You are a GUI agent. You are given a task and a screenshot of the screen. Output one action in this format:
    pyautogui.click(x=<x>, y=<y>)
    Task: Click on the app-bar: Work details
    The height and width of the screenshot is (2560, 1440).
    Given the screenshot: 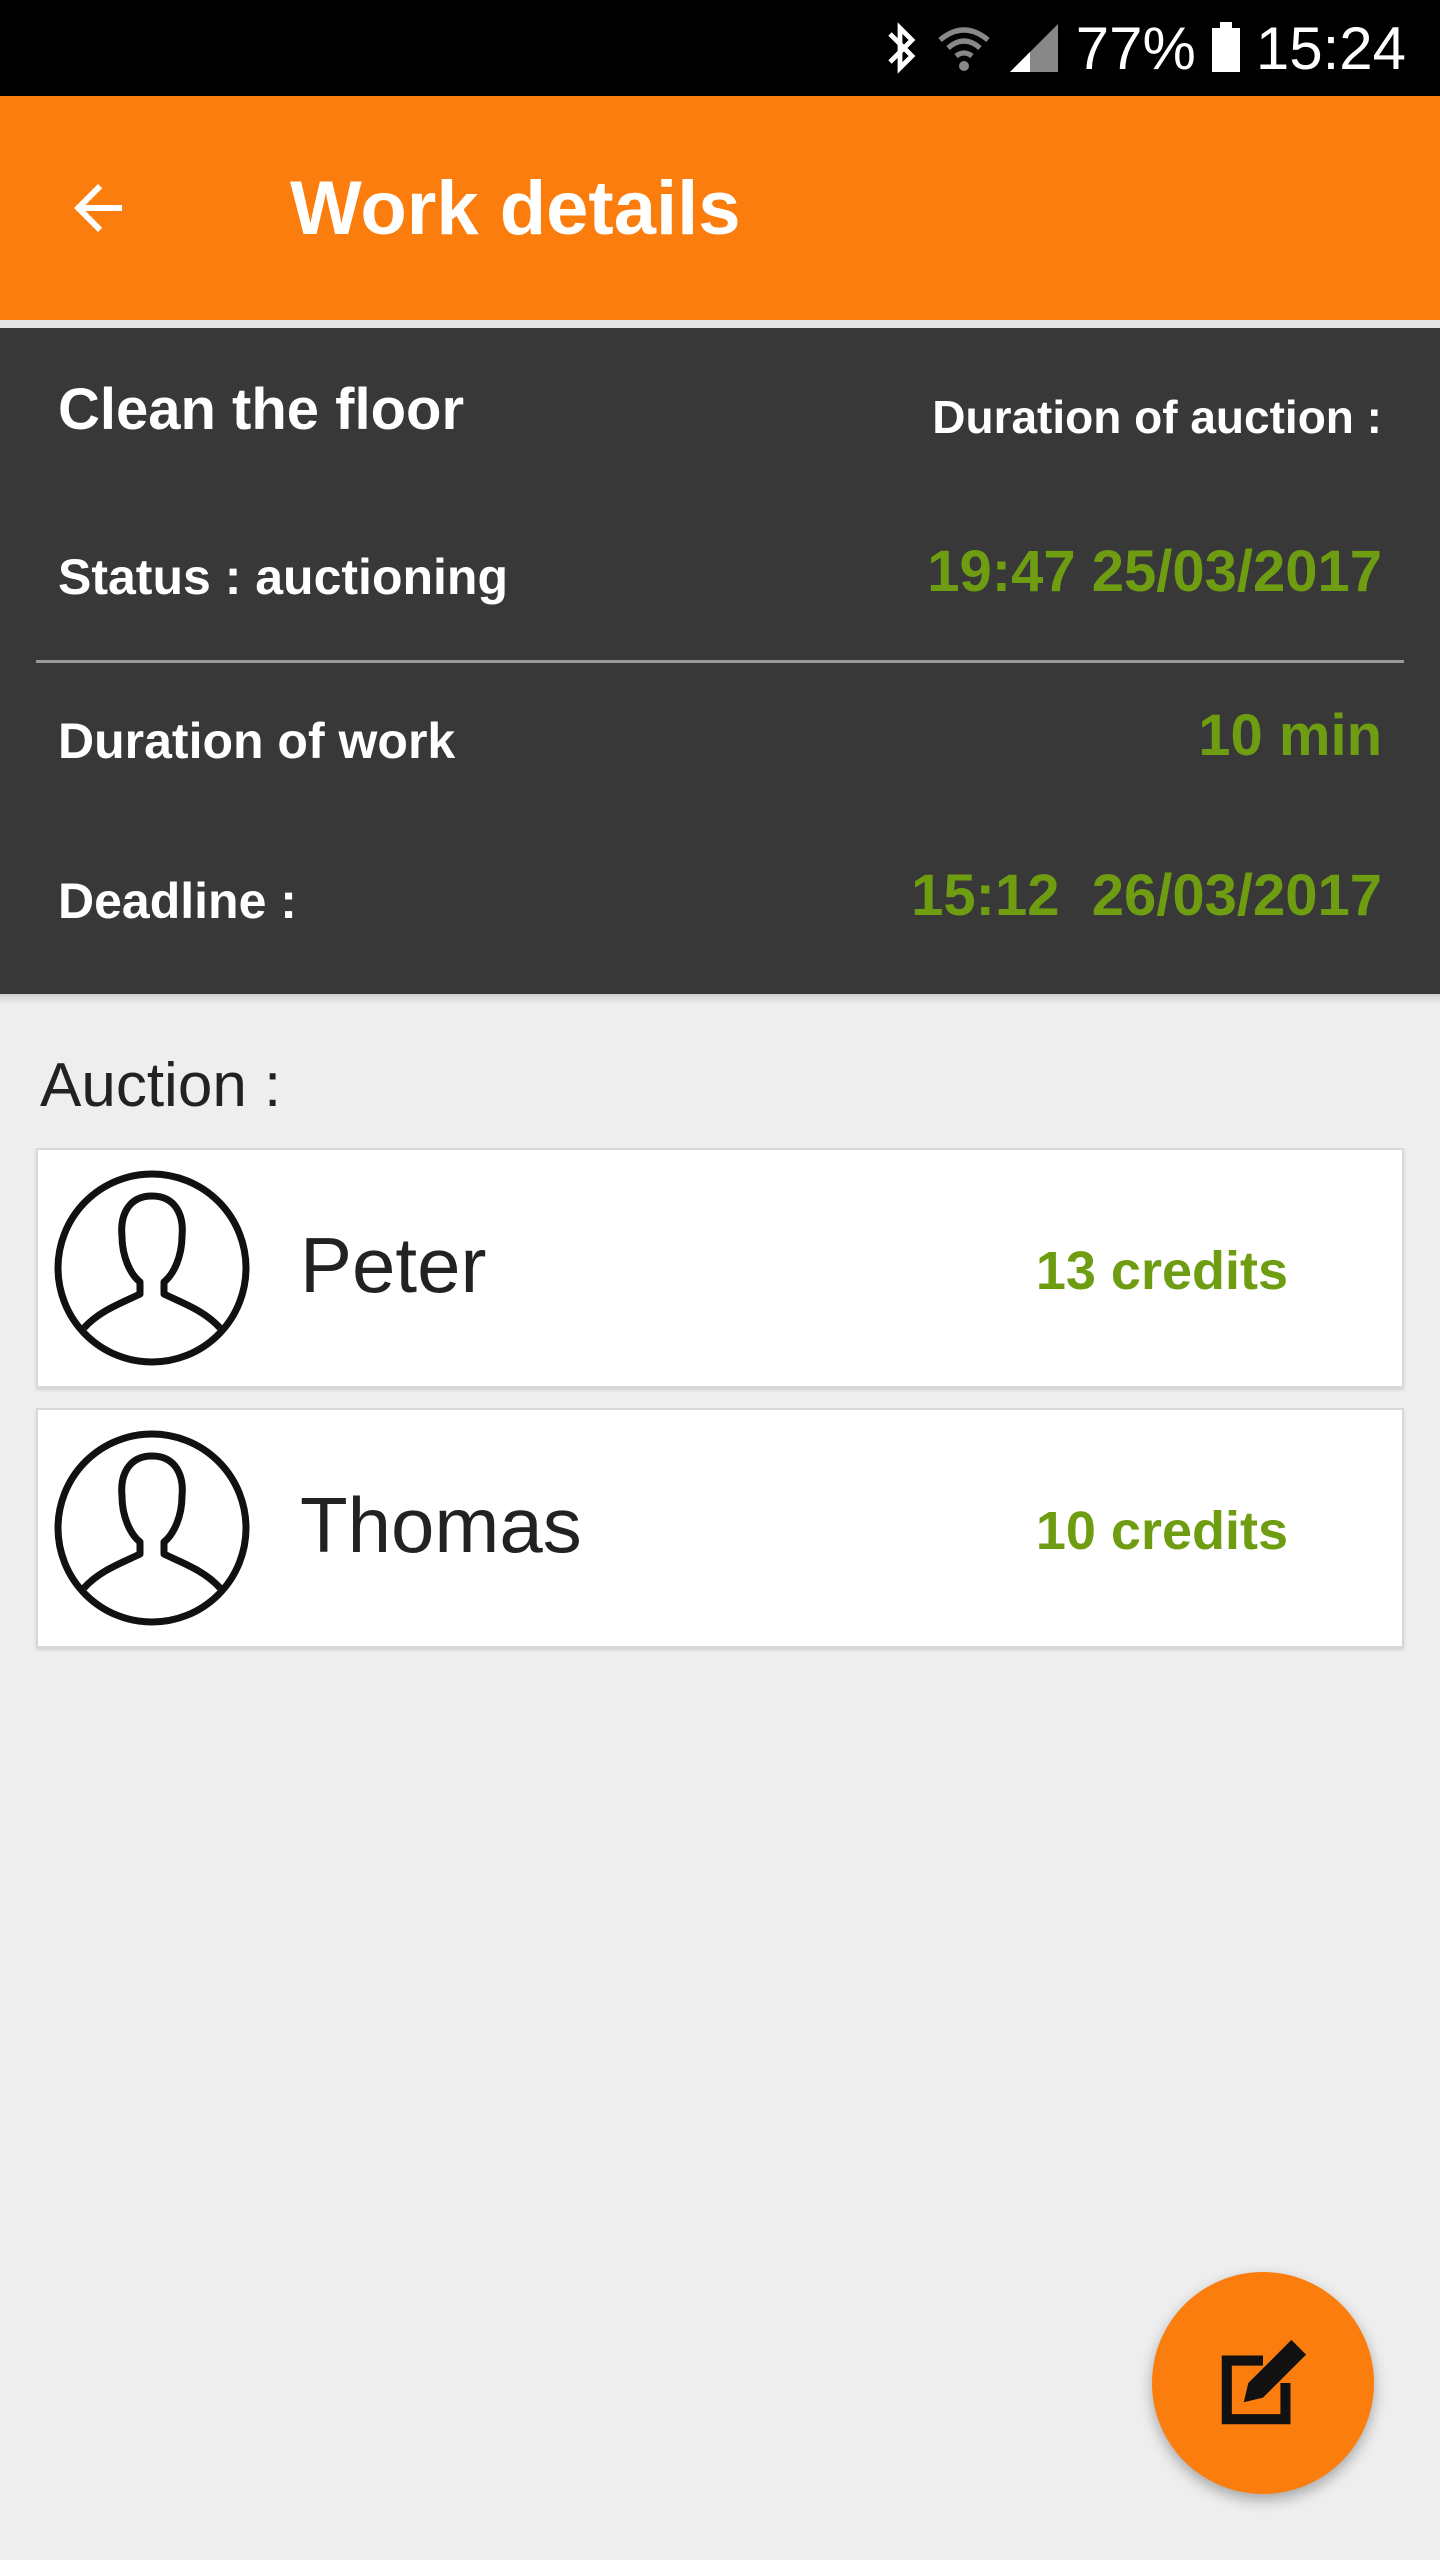 What is the action you would take?
    pyautogui.click(x=720, y=208)
    